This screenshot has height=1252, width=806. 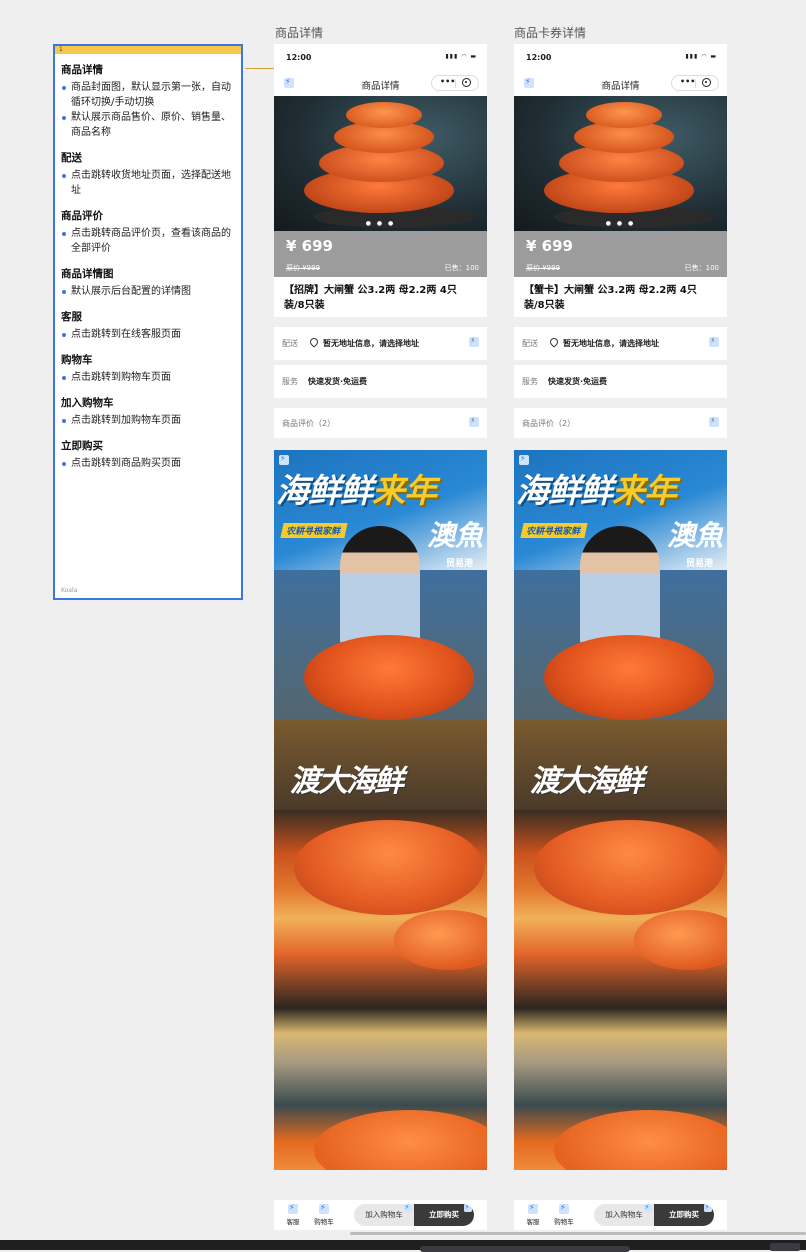 I want to click on status-time: 12:00, so click(x=299, y=57).